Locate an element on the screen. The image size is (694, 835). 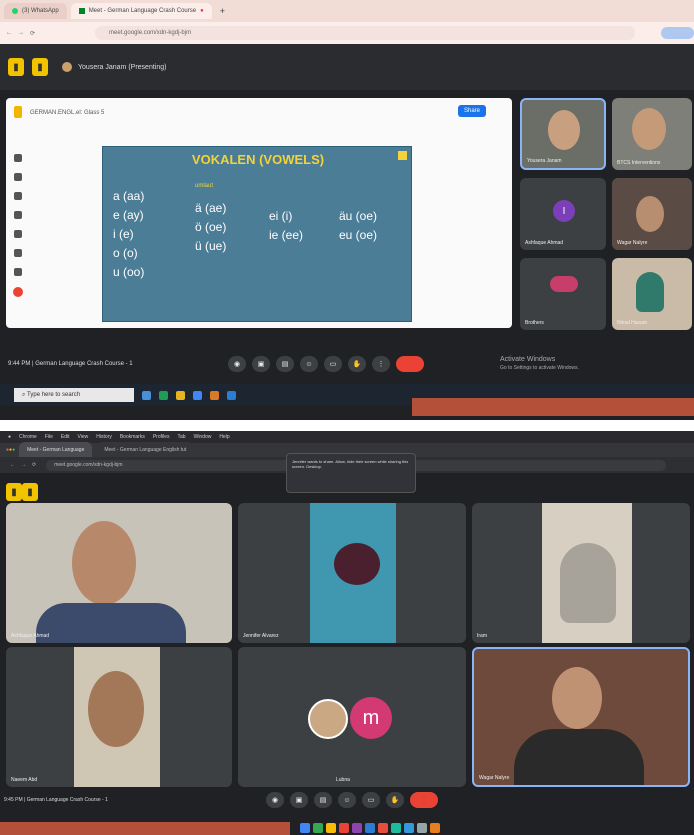
participant-tile: Naeem Abd is located at coordinates (119, 717).